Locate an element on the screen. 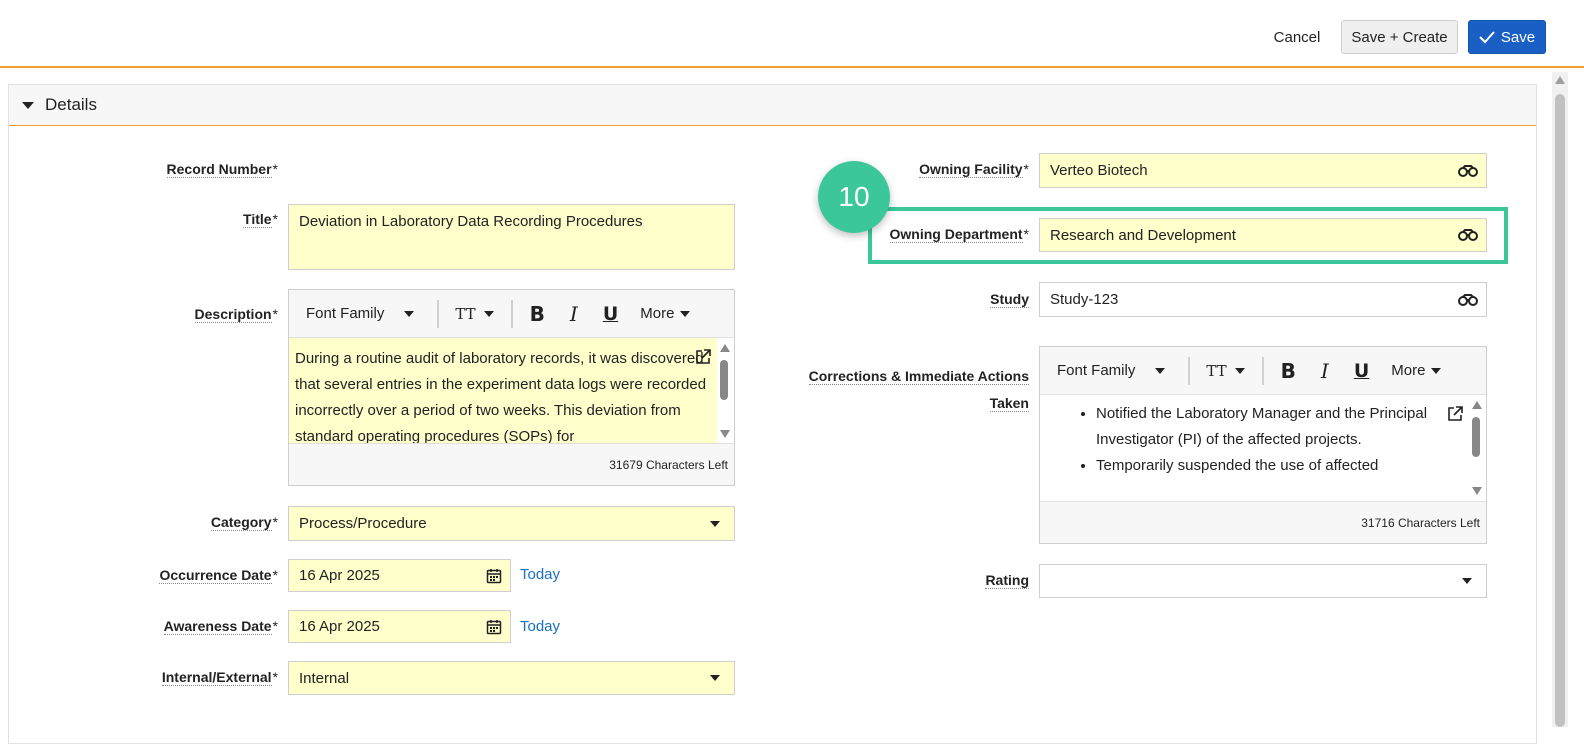 The height and width of the screenshot is (744, 1584). study-label-text: Study is located at coordinates (1009, 299).